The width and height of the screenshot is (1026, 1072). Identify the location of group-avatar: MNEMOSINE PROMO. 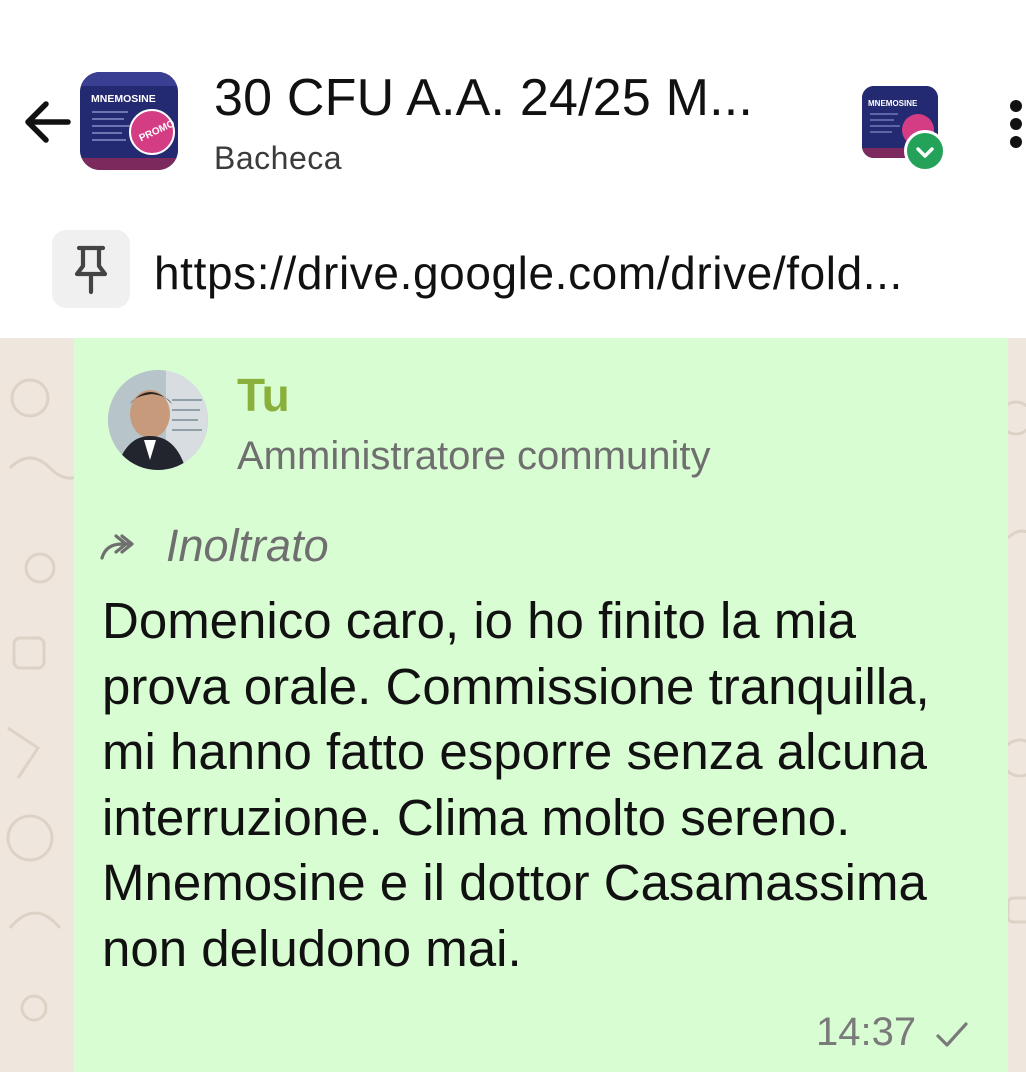
(129, 121).